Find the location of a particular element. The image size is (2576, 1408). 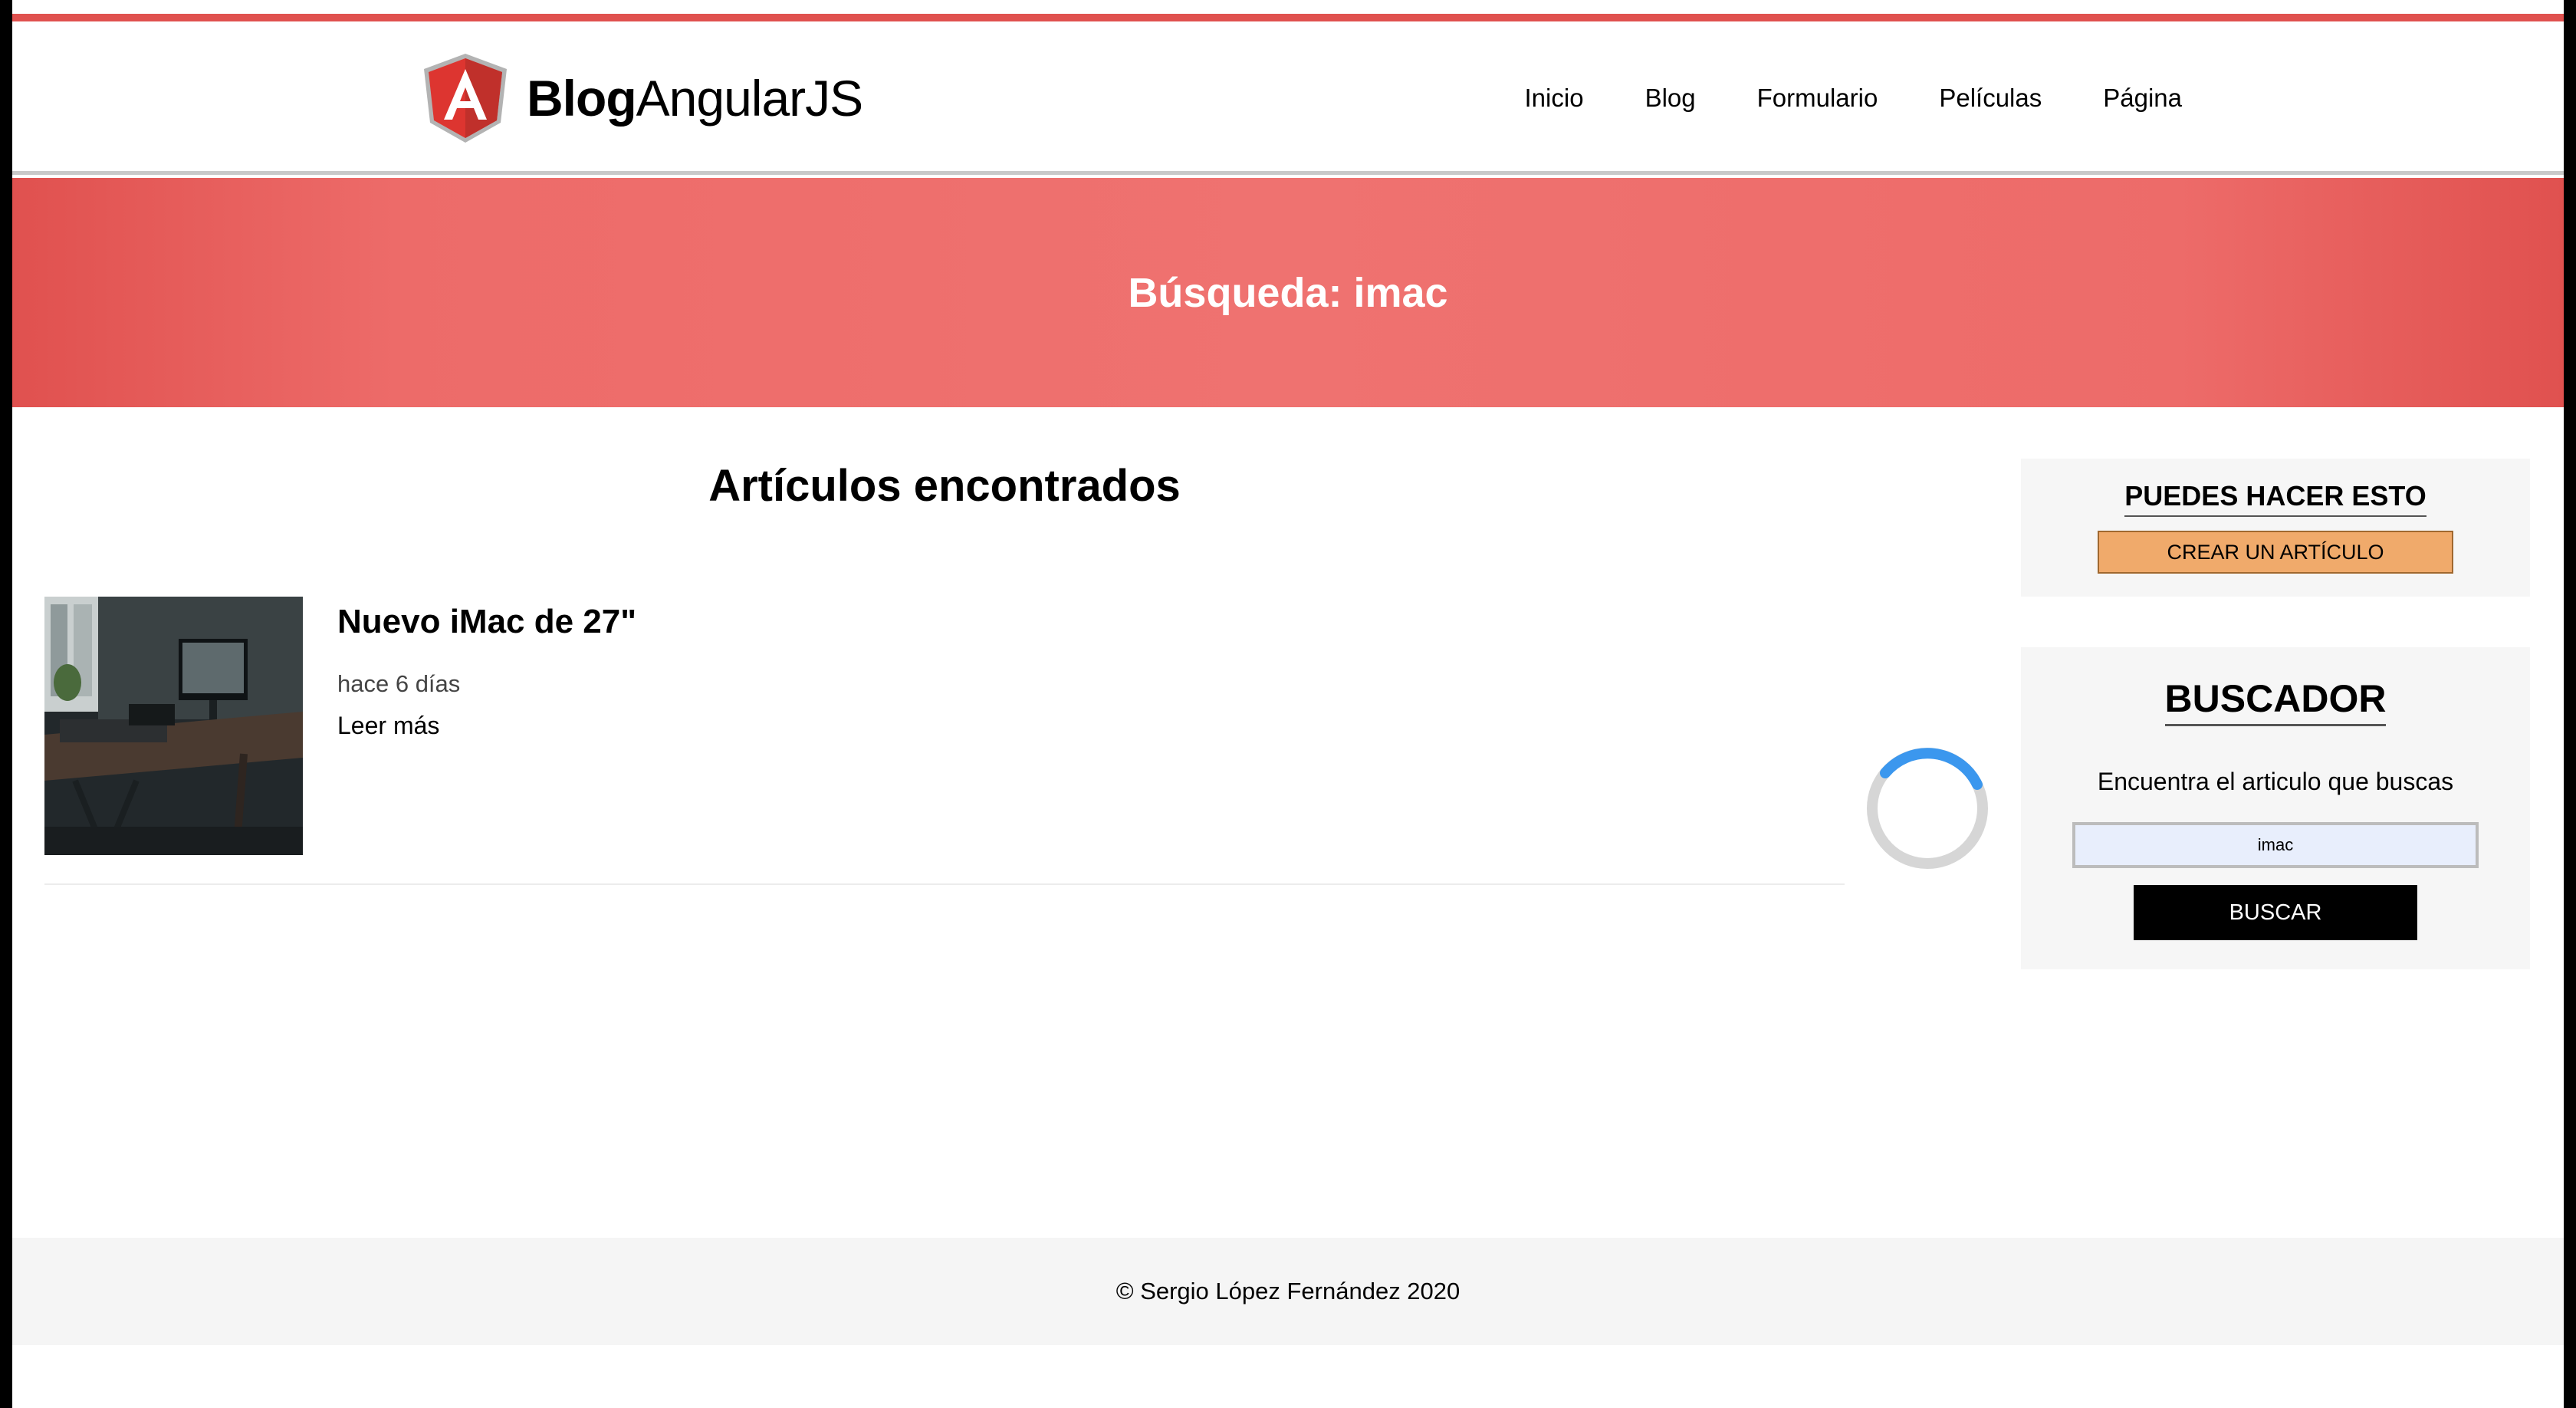

main-nav: Inicio Blog Formulario Películas Página is located at coordinates (1854, 98).